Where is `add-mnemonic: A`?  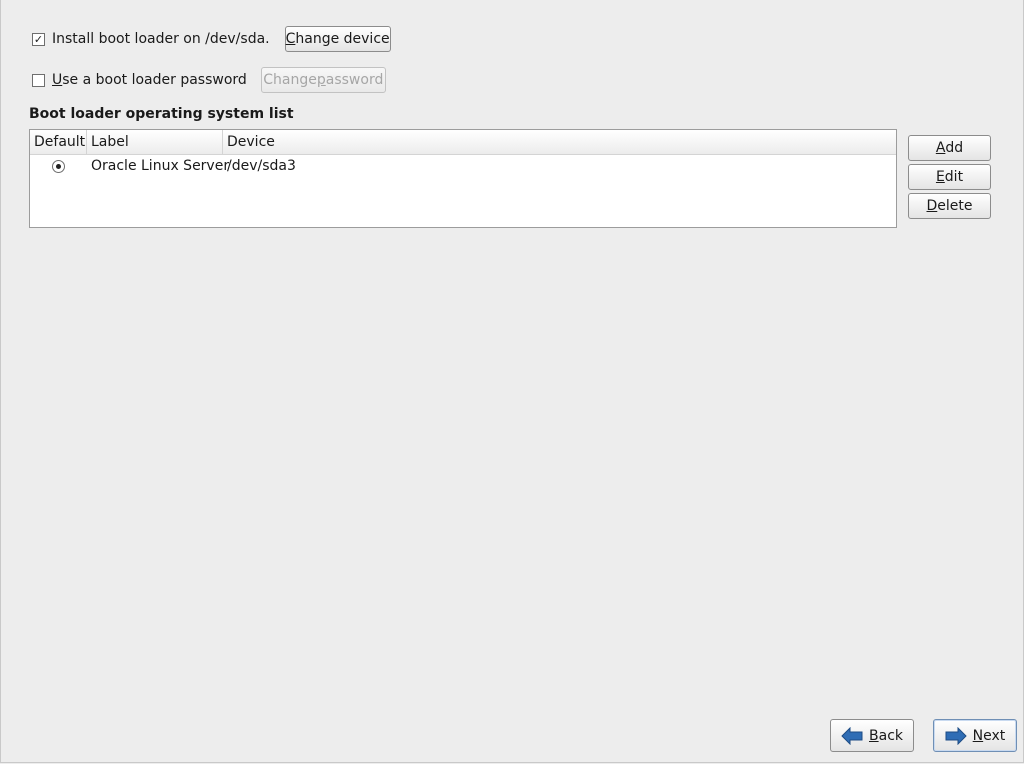 add-mnemonic: A is located at coordinates (940, 148).